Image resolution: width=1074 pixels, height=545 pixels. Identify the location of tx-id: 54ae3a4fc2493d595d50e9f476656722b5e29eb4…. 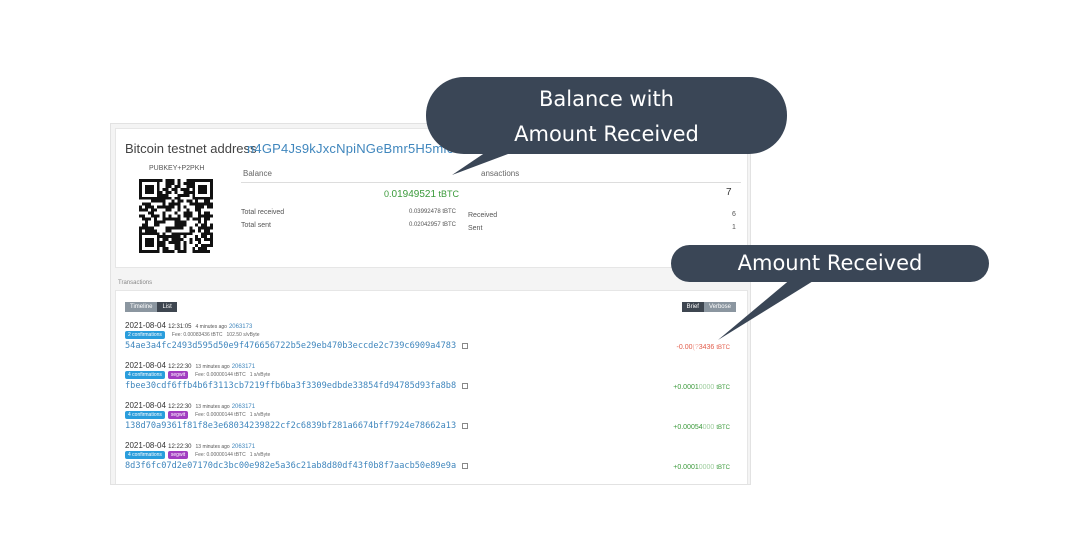
(290, 346).